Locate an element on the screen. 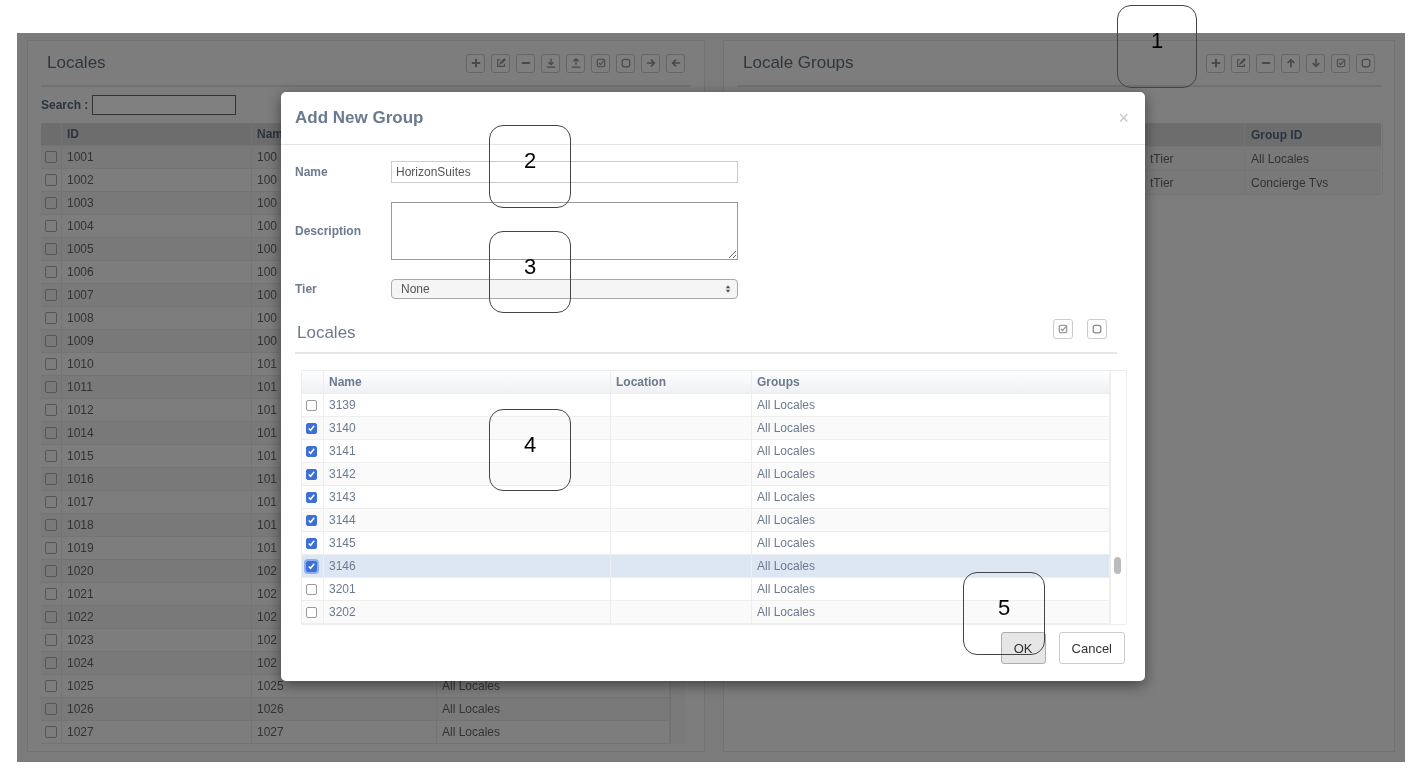 Image resolution: width=1426 pixels, height=782 pixels. table-cell: 3146 is located at coordinates (342, 566).